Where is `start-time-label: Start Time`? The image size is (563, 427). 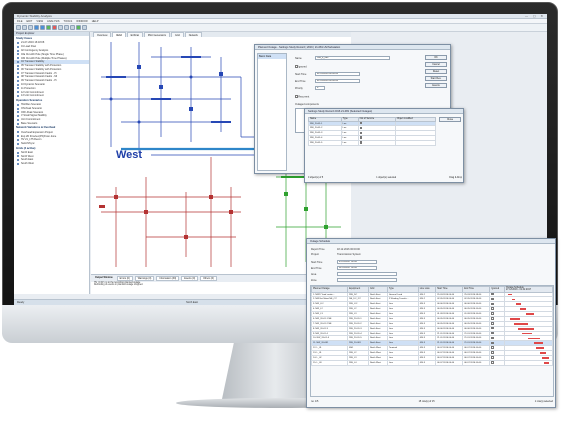
start-time-label: Start Time is located at coordinates (317, 262).